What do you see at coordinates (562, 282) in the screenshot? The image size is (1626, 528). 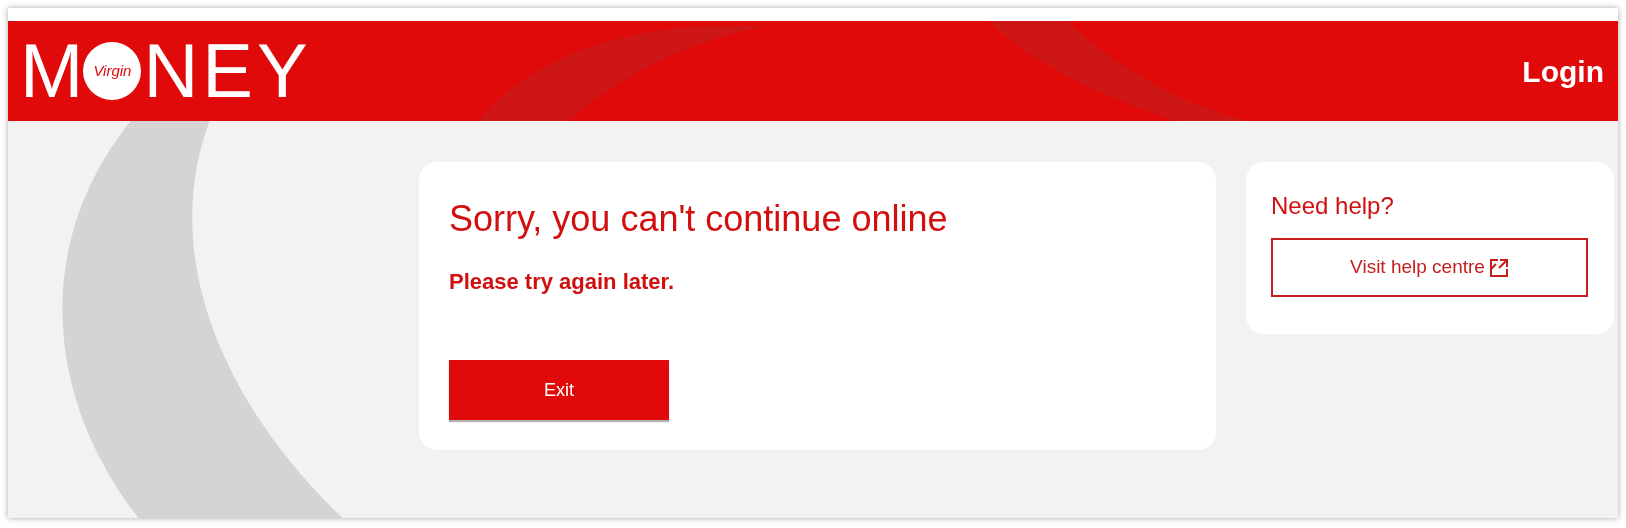 I see `message-text: Please try again later.` at bounding box center [562, 282].